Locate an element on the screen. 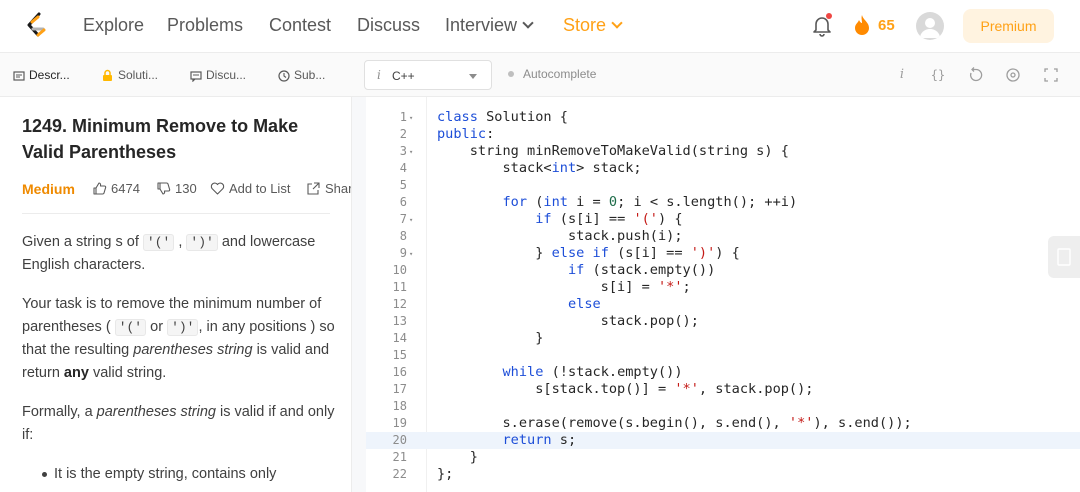 This screenshot has width=1080, height=492. code-line: 7 ▾ if (s[i] == '(') { is located at coordinates (723, 219).